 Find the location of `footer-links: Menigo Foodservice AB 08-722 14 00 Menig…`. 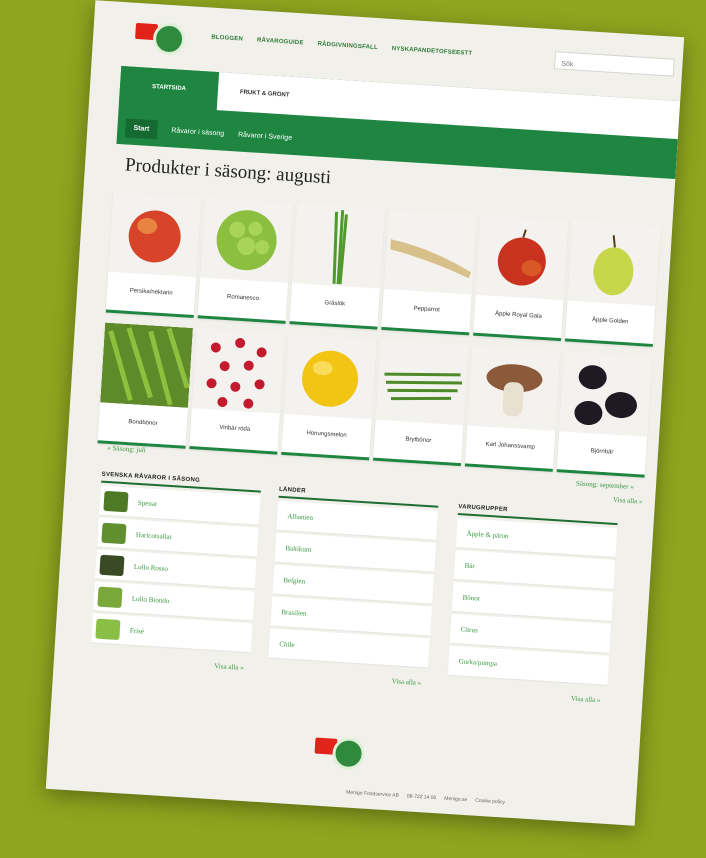

footer-links: Menigo Foodservice AB 08-722 14 00 Menig… is located at coordinates (425, 798).